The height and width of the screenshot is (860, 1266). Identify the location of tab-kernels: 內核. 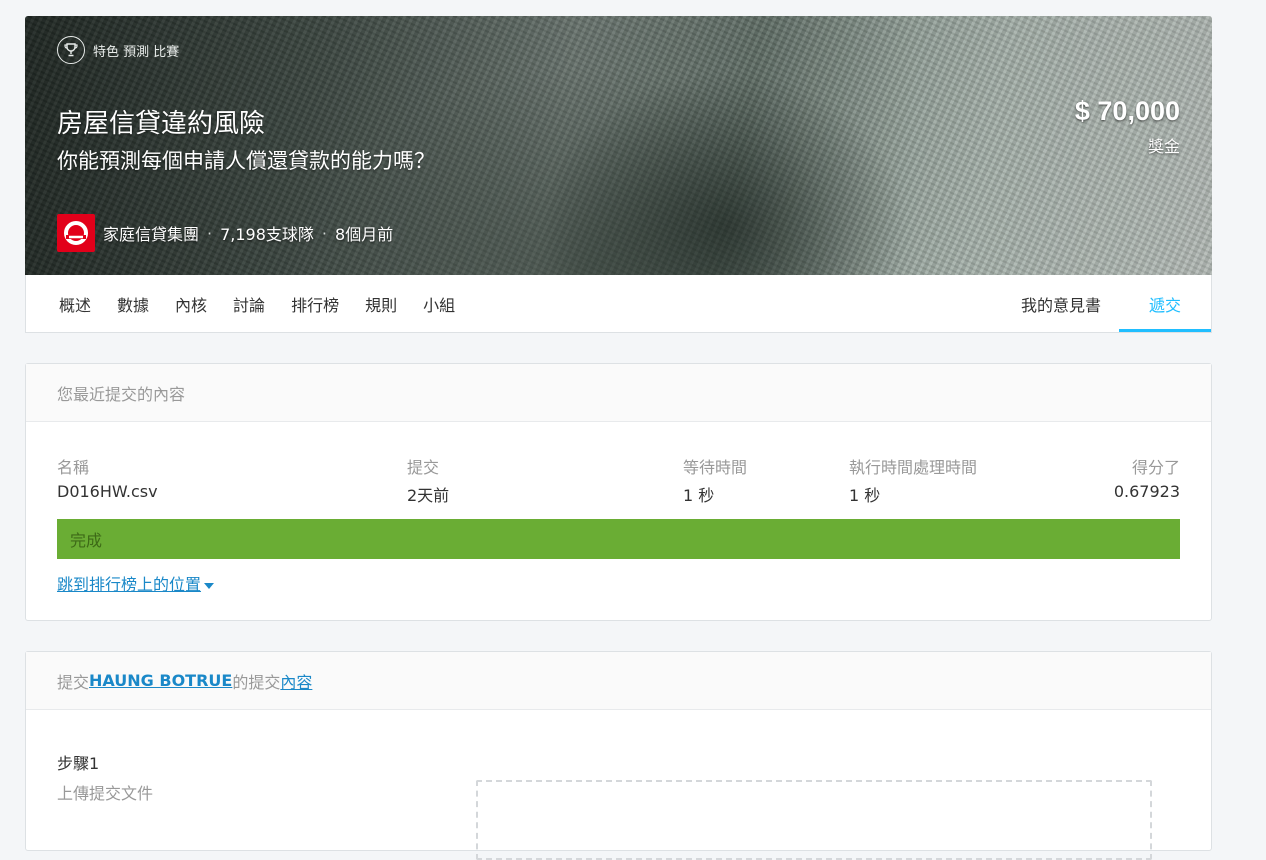
(191, 303).